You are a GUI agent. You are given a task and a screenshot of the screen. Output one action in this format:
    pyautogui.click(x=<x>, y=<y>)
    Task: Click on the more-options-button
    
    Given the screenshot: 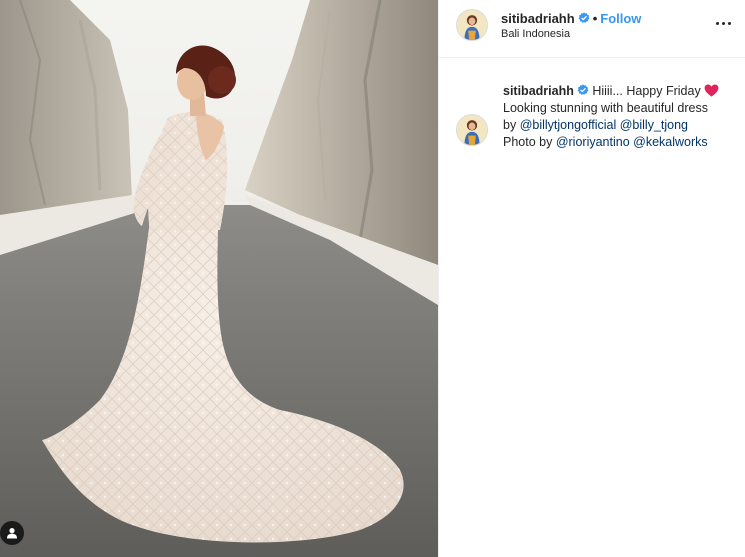 What is the action you would take?
    pyautogui.click(x=723, y=23)
    